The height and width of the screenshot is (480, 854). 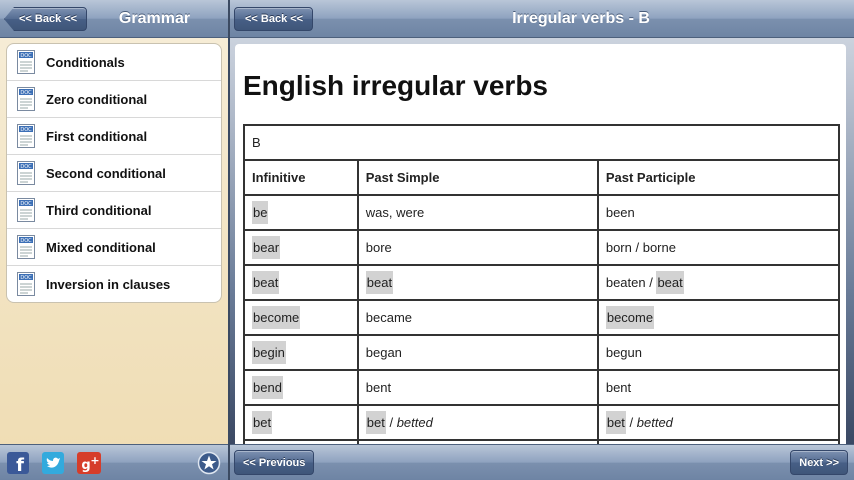 I want to click on table-row: bend bent bent, so click(x=542, y=387).